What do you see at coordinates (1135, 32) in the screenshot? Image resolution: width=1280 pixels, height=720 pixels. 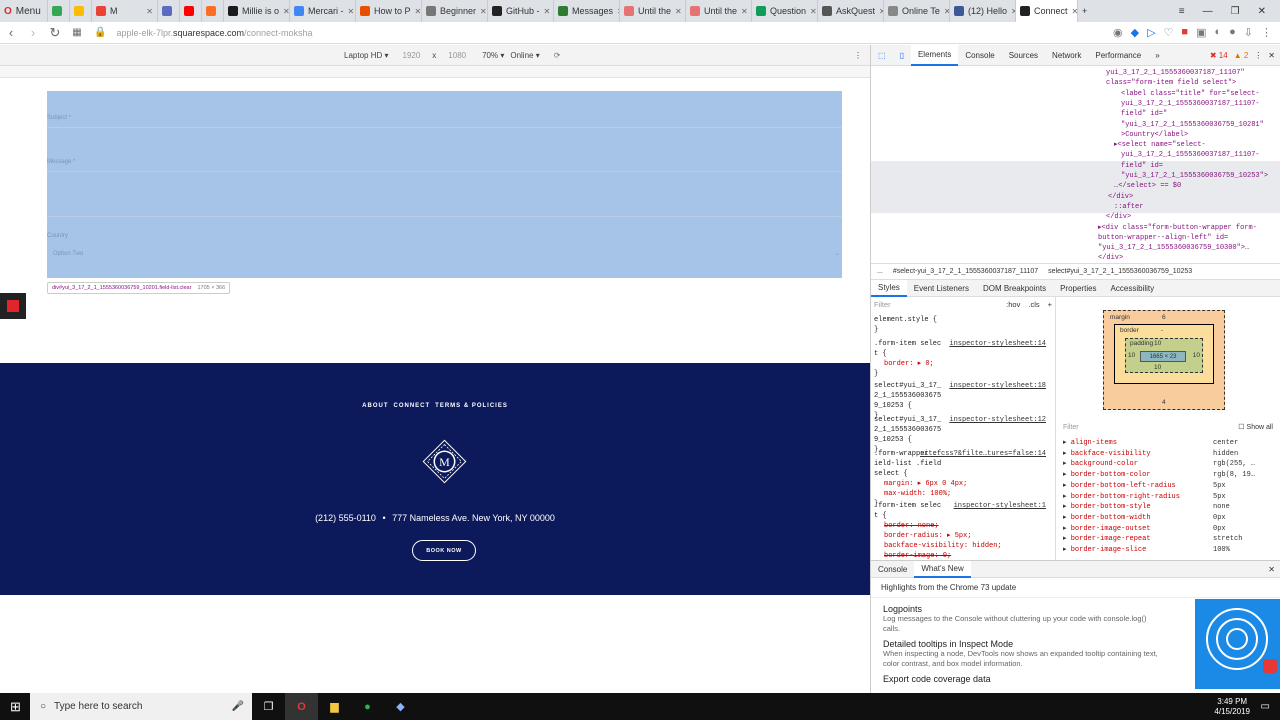 I see `vpn-icon: ◆` at bounding box center [1135, 32].